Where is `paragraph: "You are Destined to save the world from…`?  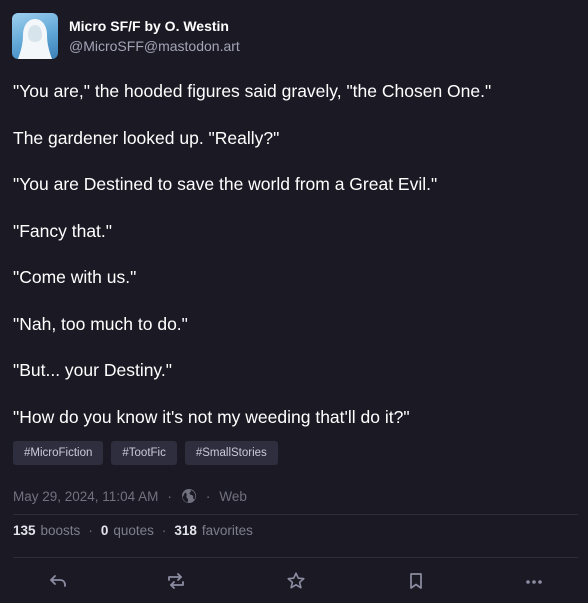
paragraph: "You are Destined to save the world from… is located at coordinates (225, 184).